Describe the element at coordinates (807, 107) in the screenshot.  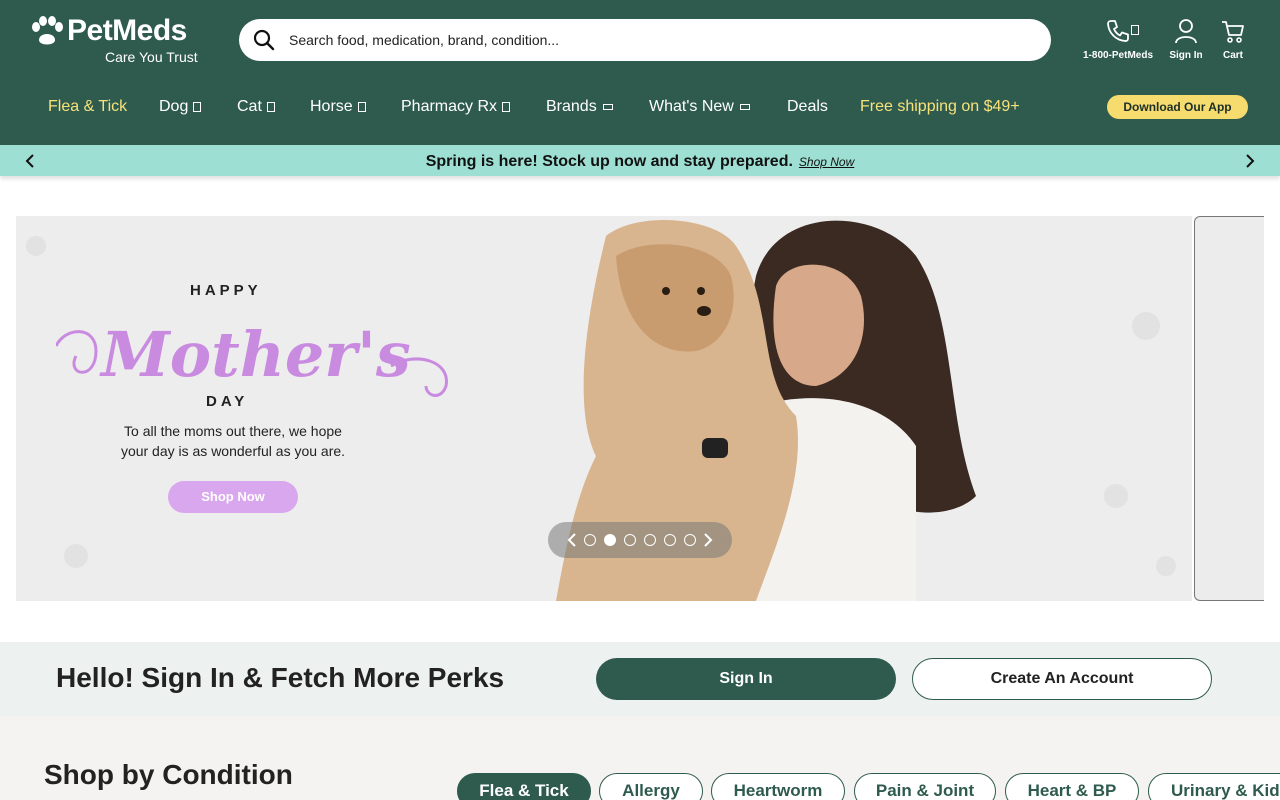
I see `nav-deals: Deals` at that location.